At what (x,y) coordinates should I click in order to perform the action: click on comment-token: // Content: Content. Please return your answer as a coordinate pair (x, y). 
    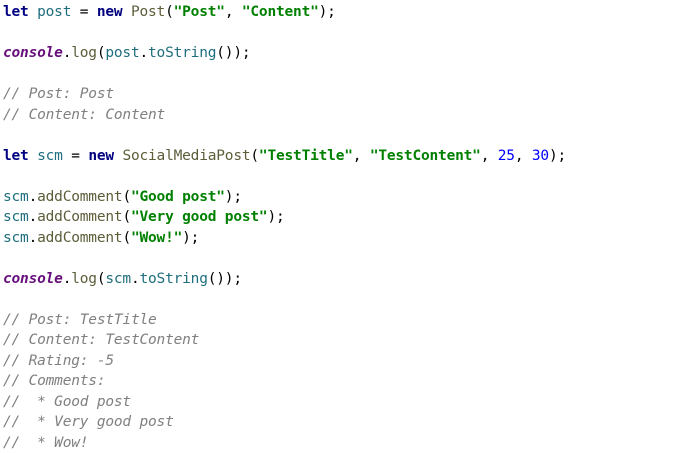
    Looking at the image, I should click on (84, 115).